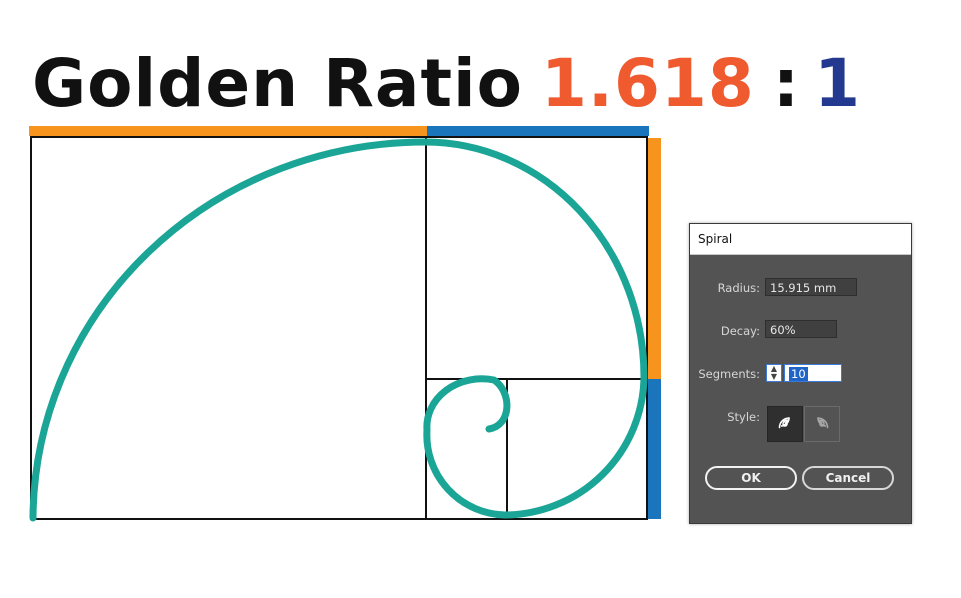  I want to click on radius-label: Radius:, so click(738, 288).